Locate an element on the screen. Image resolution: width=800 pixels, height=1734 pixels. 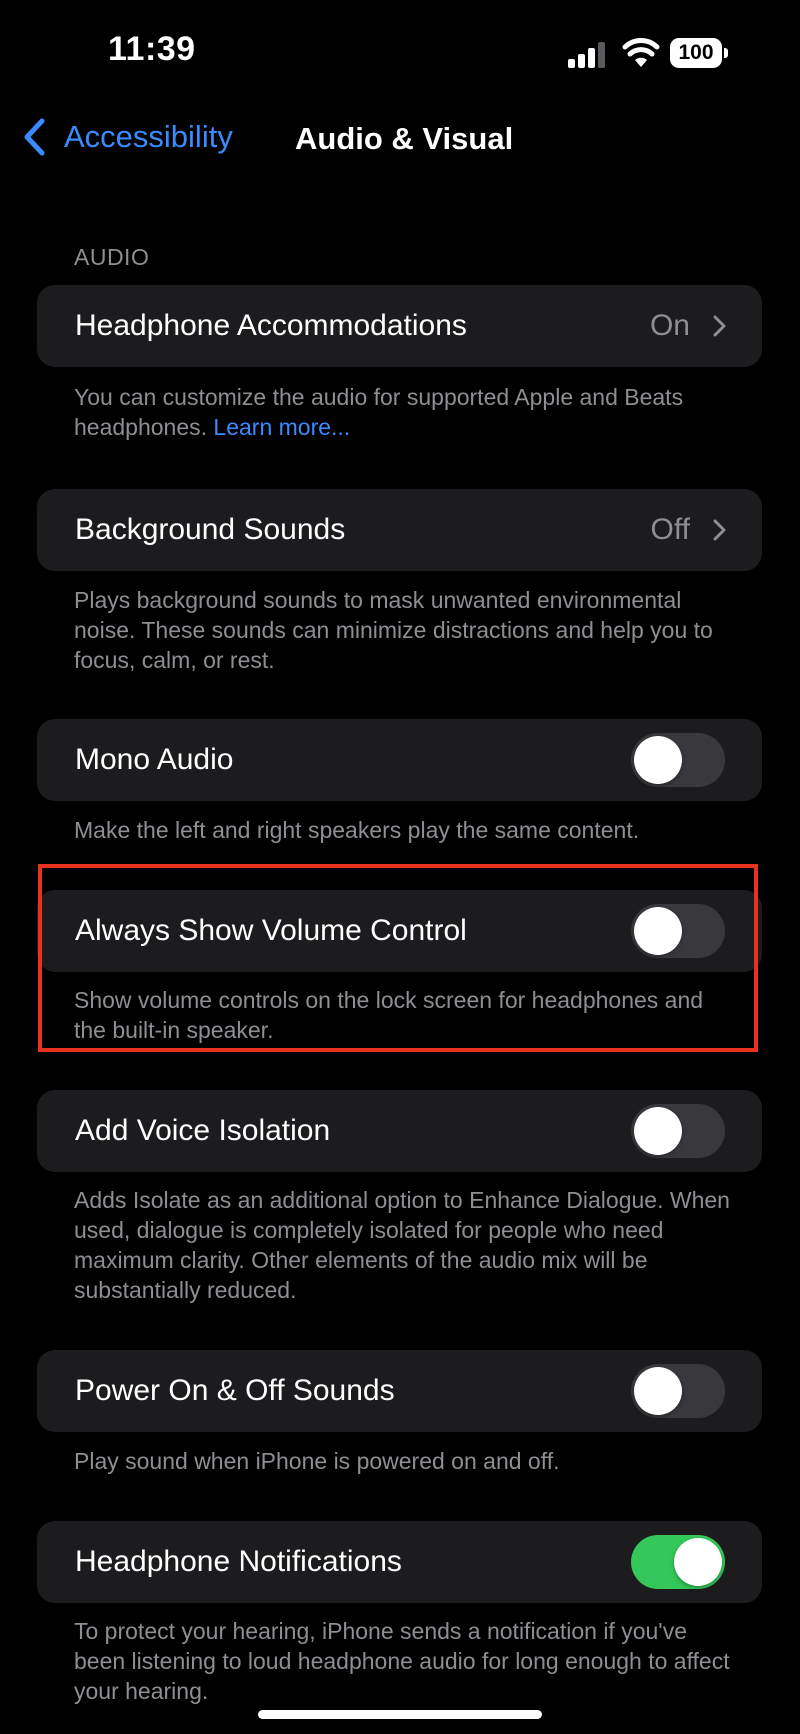
power-sounds-label: Power On & Off Sounds is located at coordinates (235, 1390).